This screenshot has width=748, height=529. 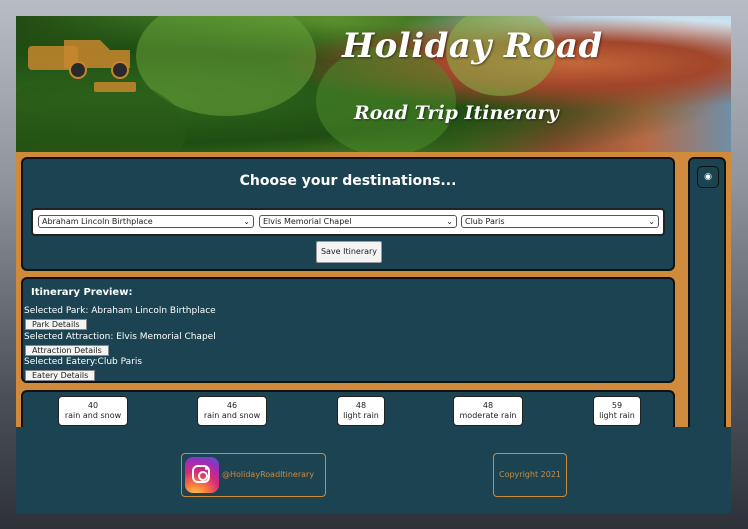 I want to click on saved-itineraries-sidebar: ◉, so click(x=707, y=302).